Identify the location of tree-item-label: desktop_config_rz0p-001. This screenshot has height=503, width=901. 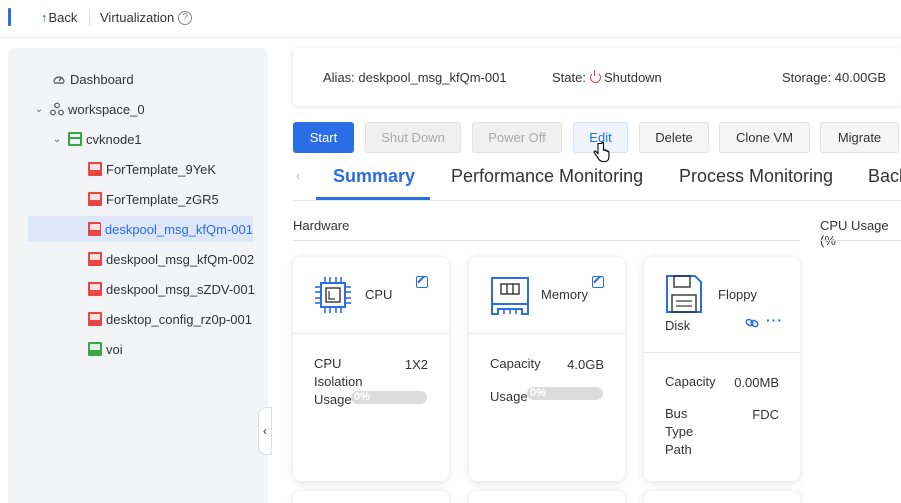
(179, 319).